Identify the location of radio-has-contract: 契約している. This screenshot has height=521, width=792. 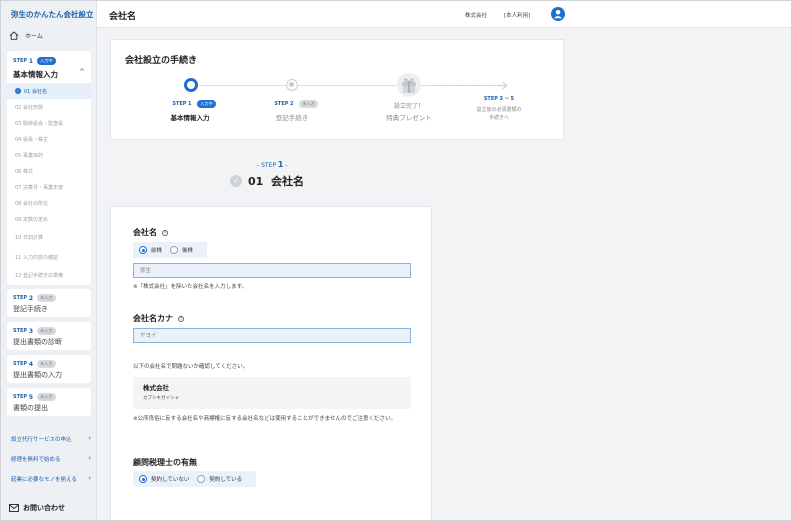
(219, 479).